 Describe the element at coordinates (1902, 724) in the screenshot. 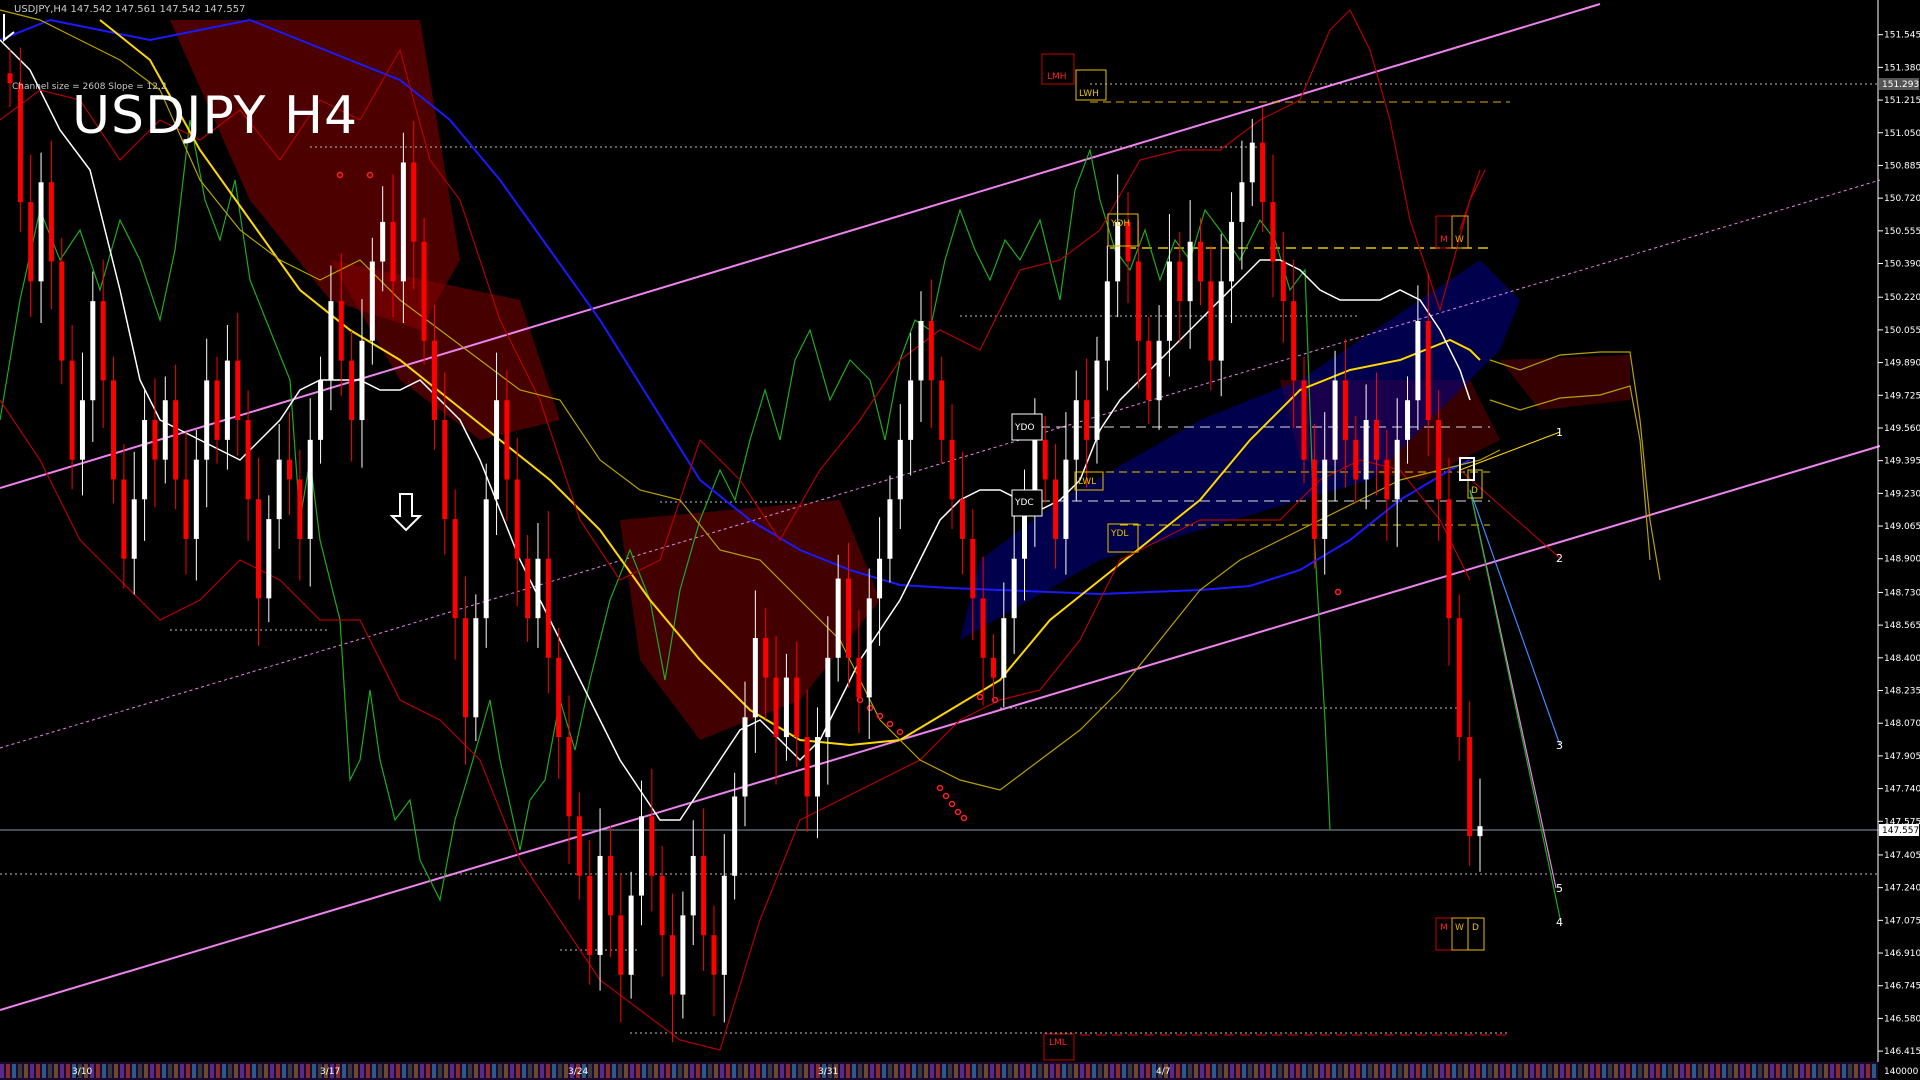

I see `price-tick-label: 148.070` at that location.